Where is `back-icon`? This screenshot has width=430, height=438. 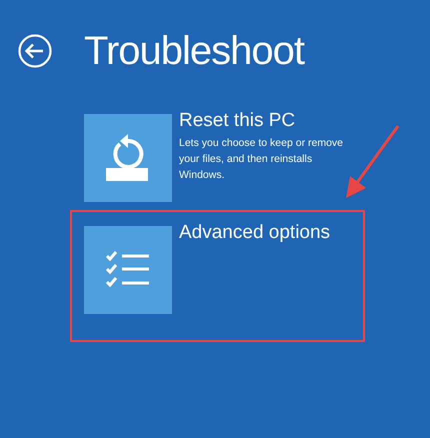 back-icon is located at coordinates (35, 51).